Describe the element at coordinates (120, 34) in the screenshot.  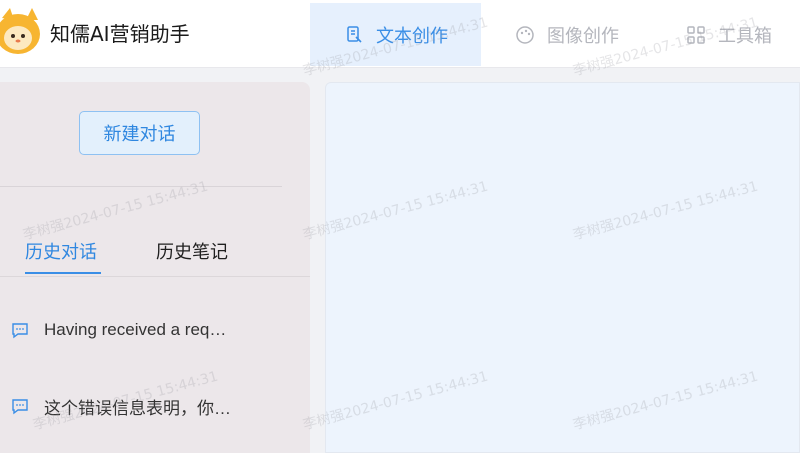
I see `app-title: 知儒AI营销助手` at that location.